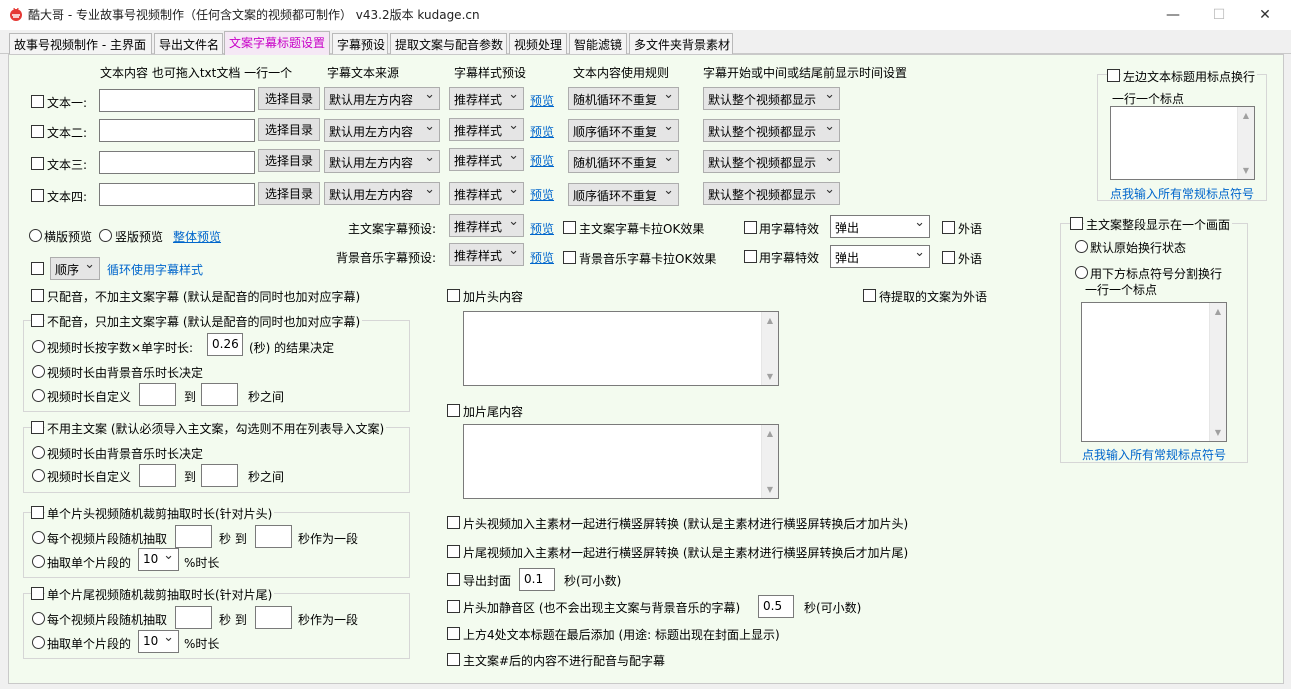 This screenshot has width=1291, height=689. I want to click on cycle-order-select: 顺序, so click(75, 268).